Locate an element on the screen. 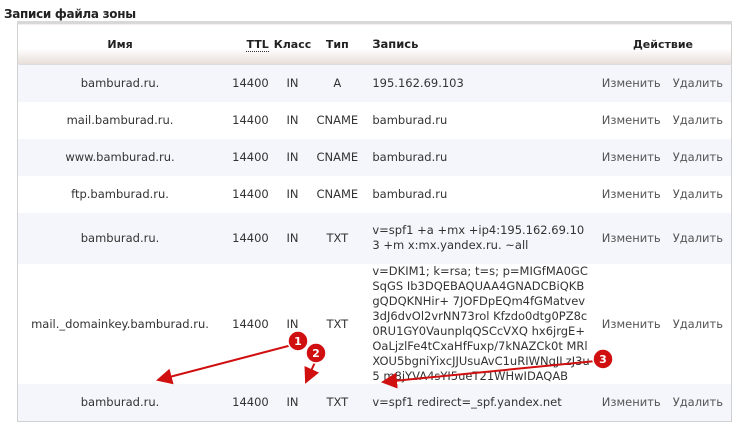 This screenshot has width=736, height=423. svg-text: 2 is located at coordinates (316, 353).